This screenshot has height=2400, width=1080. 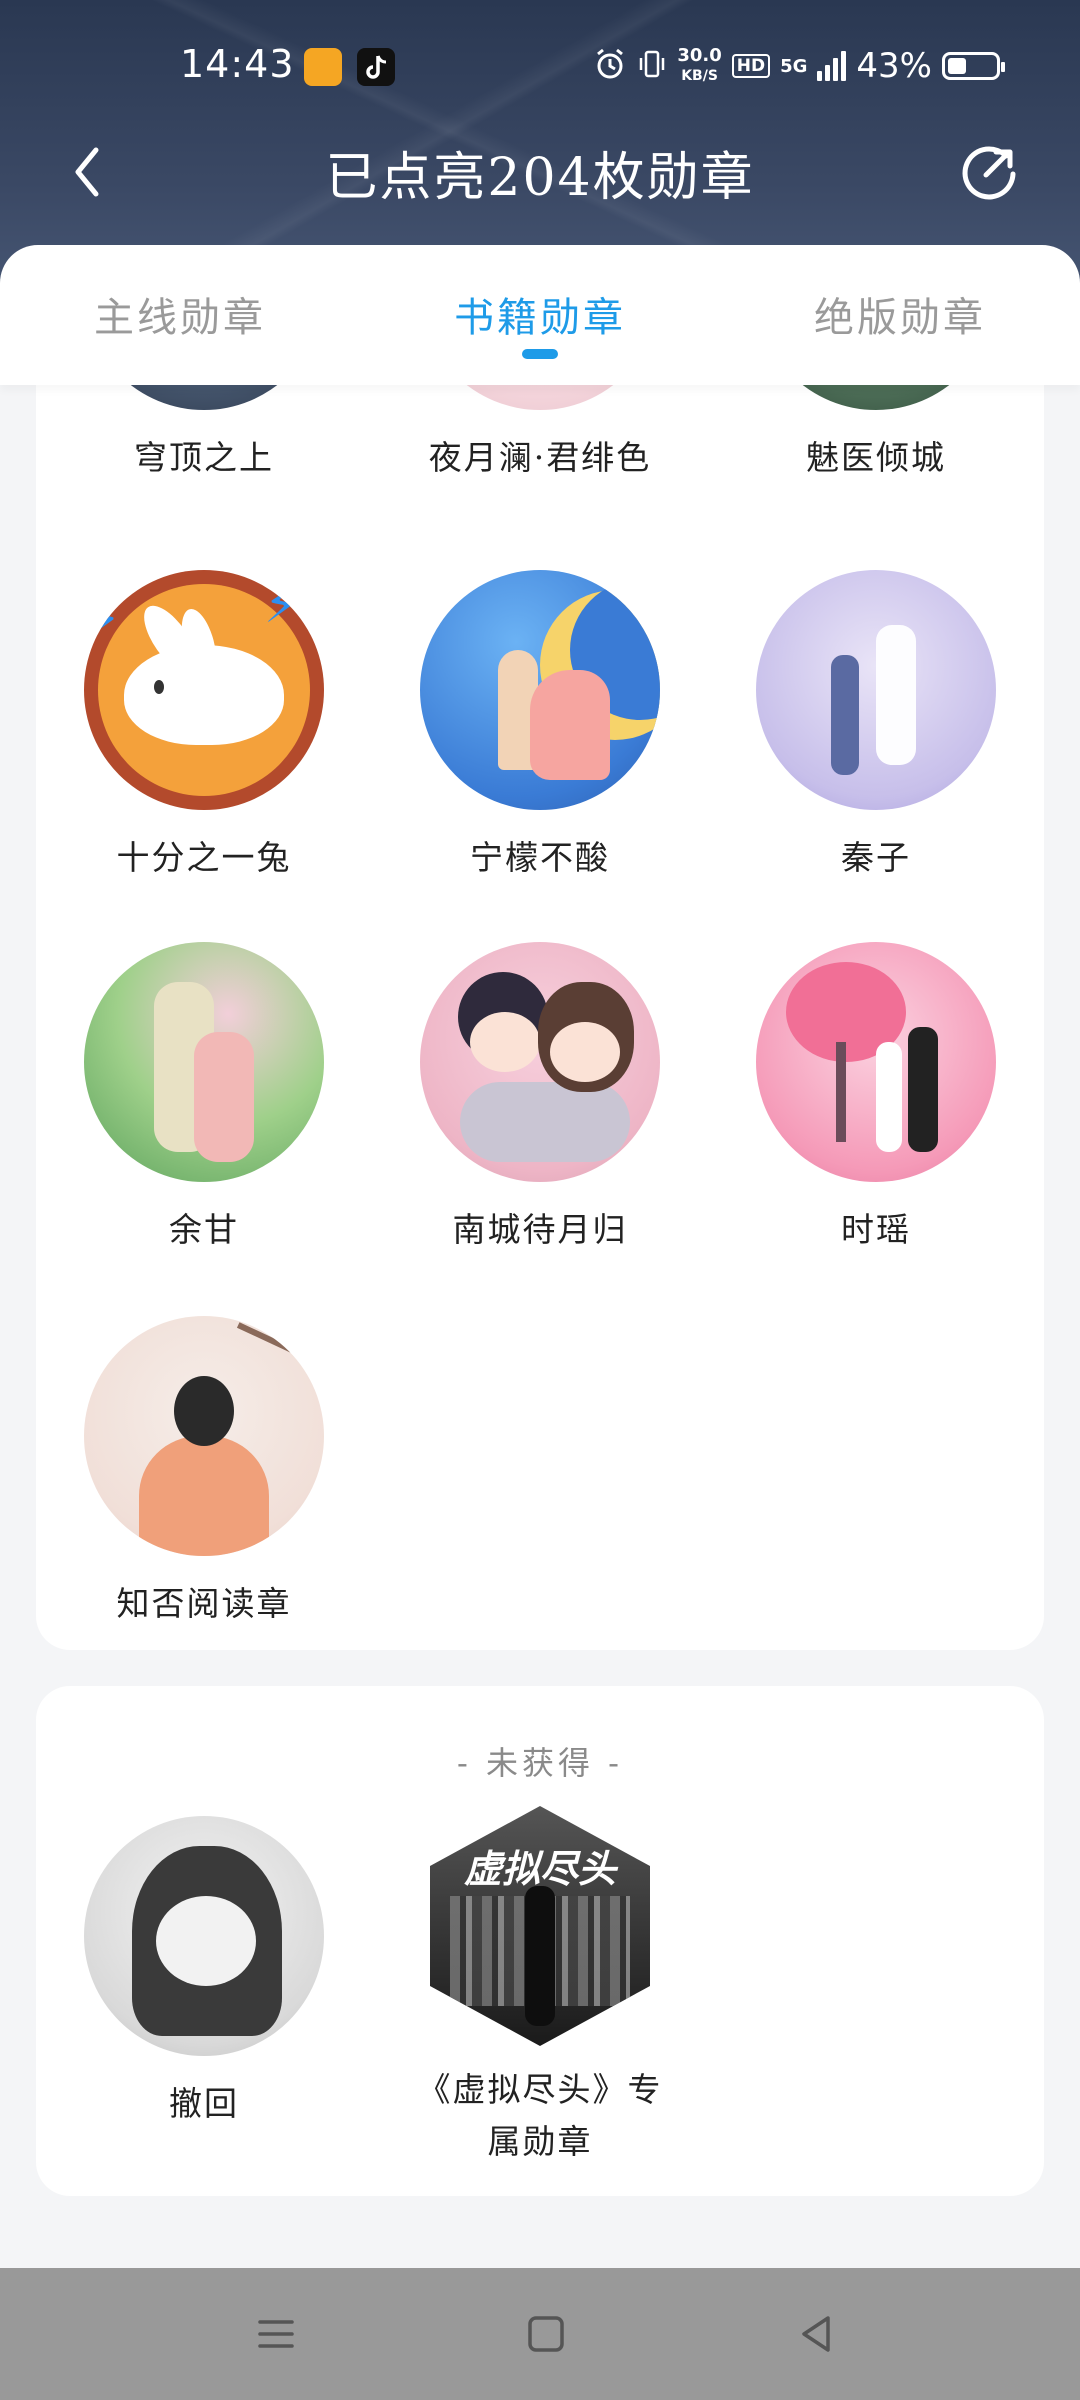 I want to click on status-indicators: 30.0 KB/S HD 5G 43%, so click(x=799, y=66).